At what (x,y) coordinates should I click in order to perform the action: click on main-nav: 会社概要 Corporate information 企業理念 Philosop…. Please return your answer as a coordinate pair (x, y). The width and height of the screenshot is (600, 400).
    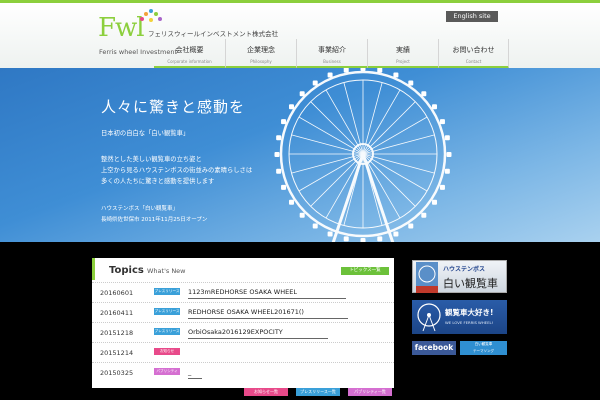
    Looking at the image, I should click on (331, 54).